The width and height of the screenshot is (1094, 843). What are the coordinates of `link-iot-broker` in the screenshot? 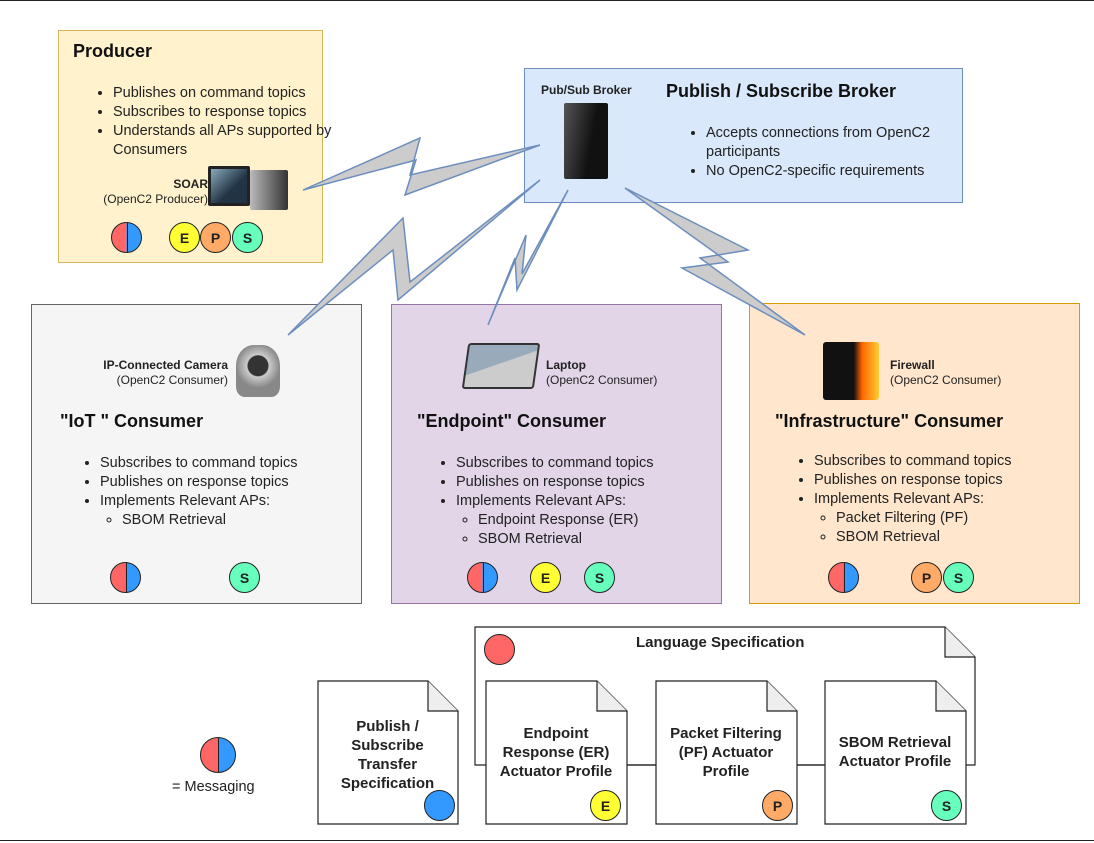 It's located at (414, 257).